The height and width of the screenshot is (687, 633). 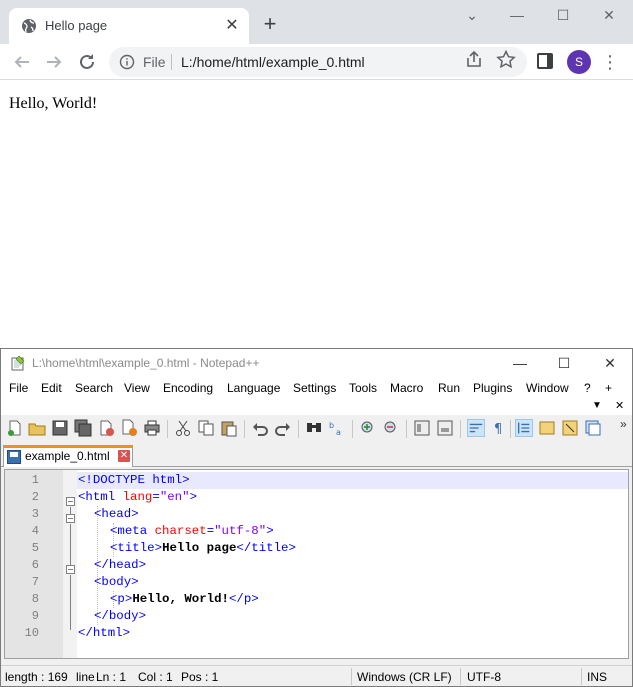 What do you see at coordinates (391, 428) in the screenshot?
I see `zoom-out-icon` at bounding box center [391, 428].